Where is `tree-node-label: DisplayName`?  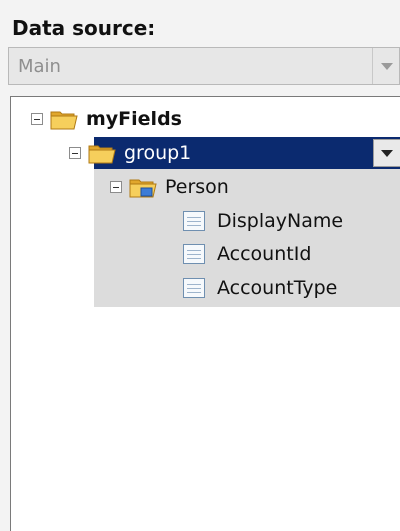
tree-node-label: DisplayName is located at coordinates (280, 221).